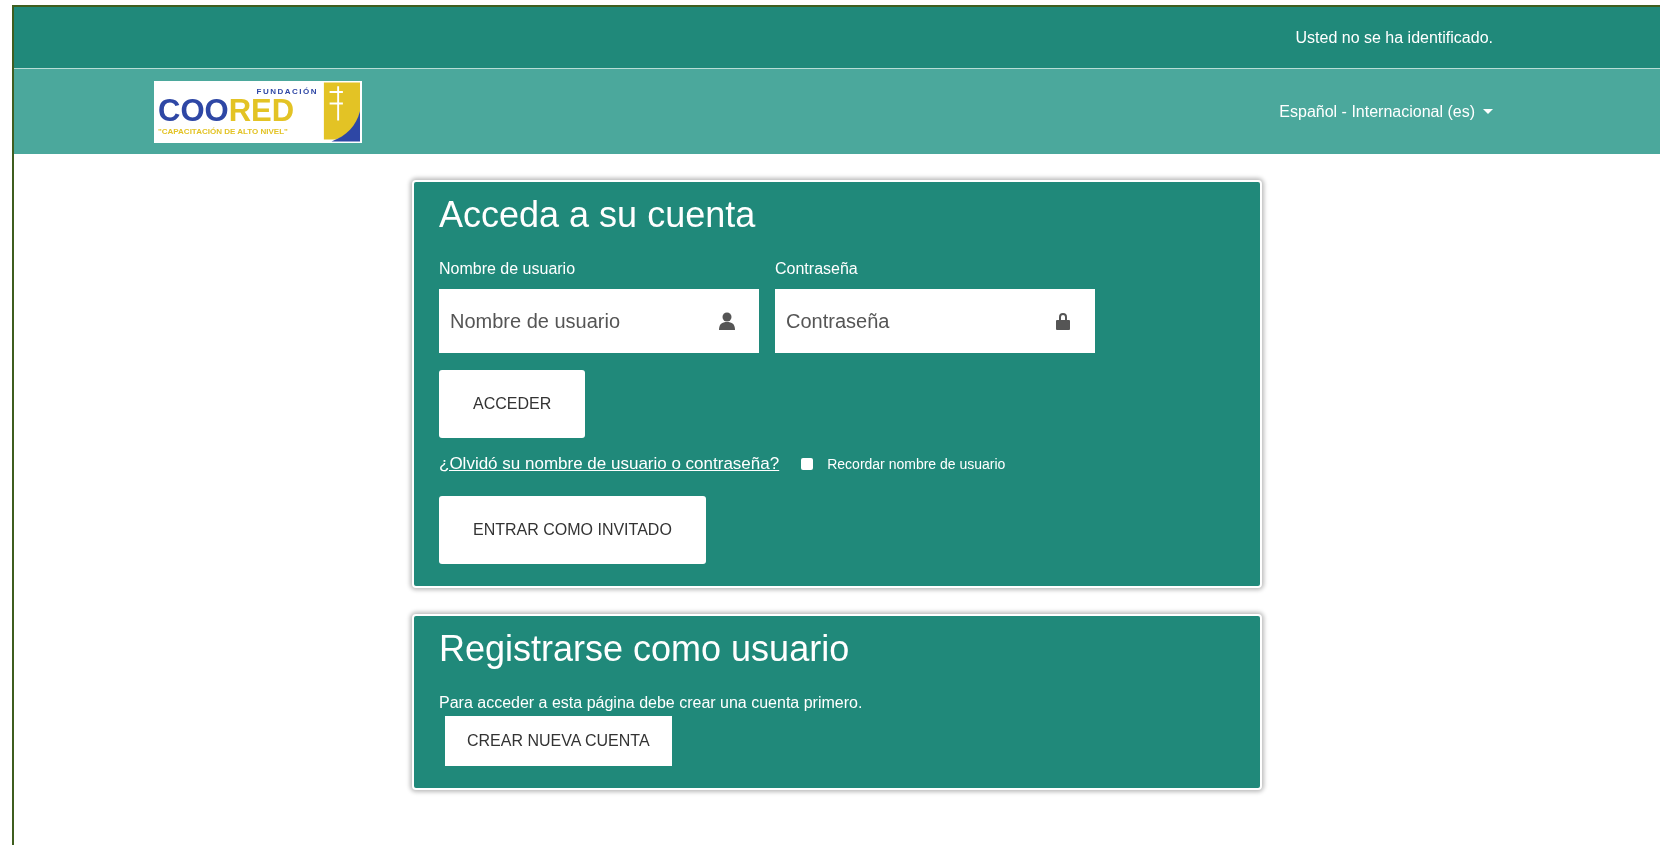  What do you see at coordinates (645, 649) in the screenshot?
I see `card-title: Registrarse como usuario` at bounding box center [645, 649].